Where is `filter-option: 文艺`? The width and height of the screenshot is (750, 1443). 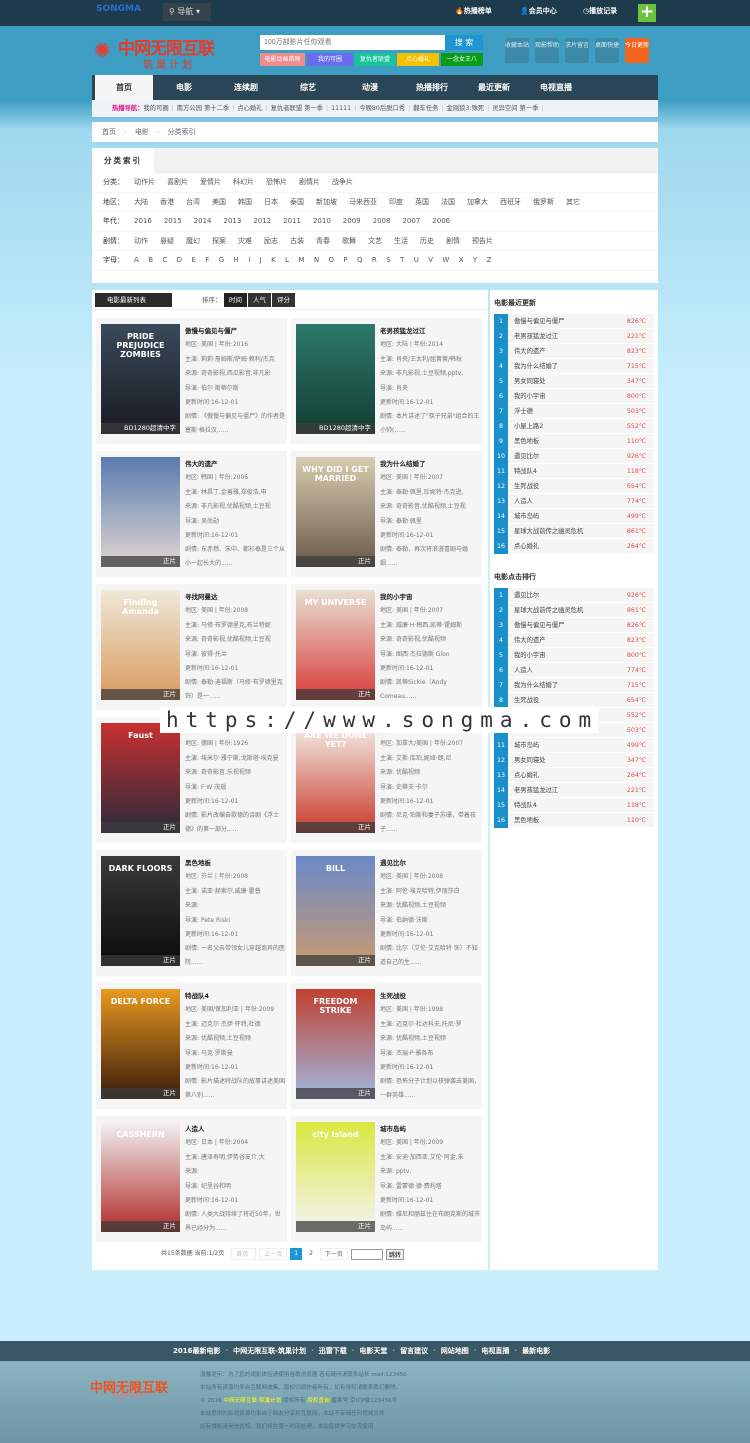 filter-option: 文艺 is located at coordinates (375, 241).